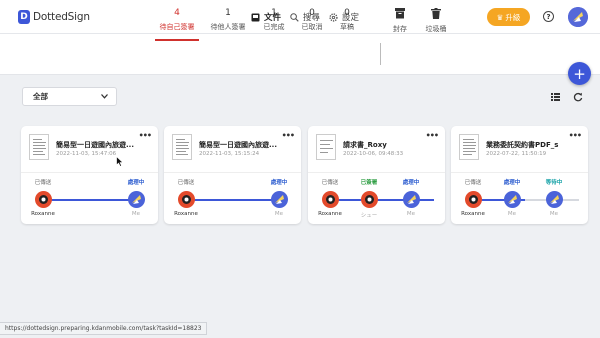 The image size is (600, 338). What do you see at coordinates (380, 54) in the screenshot?
I see `status-divider` at bounding box center [380, 54].